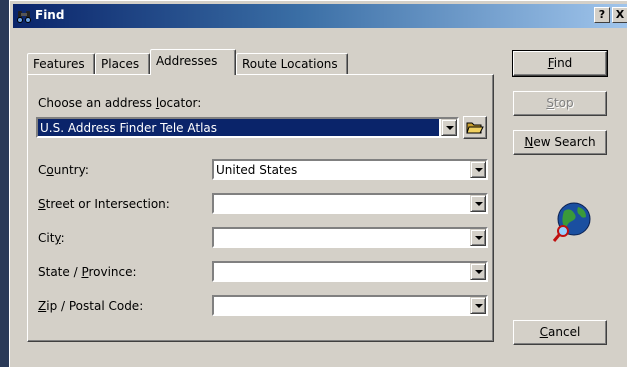 The height and width of the screenshot is (367, 627). I want to click on zip-input, so click(350, 305).